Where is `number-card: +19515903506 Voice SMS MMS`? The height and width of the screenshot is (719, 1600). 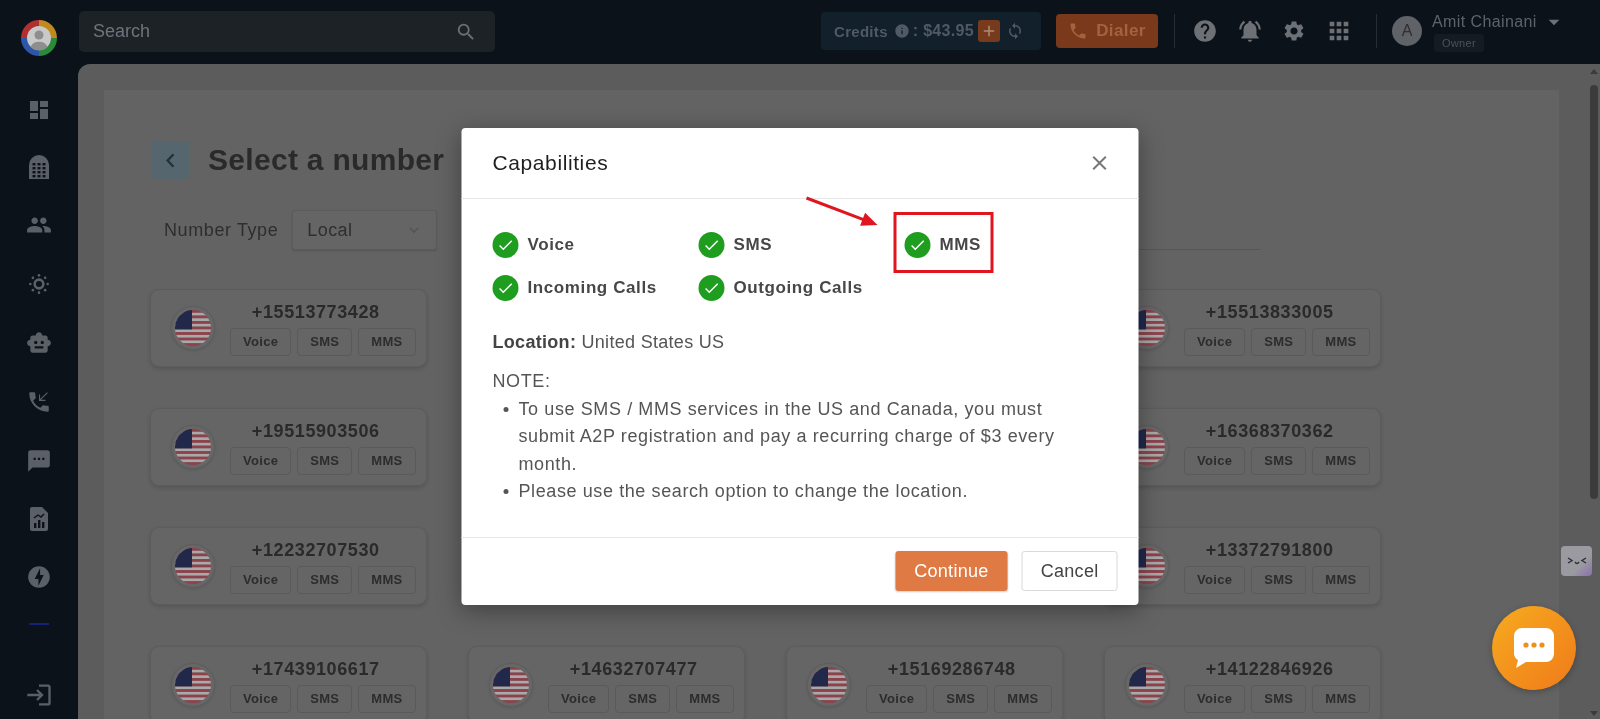
number-card: +19515903506 Voice SMS MMS is located at coordinates (288, 447).